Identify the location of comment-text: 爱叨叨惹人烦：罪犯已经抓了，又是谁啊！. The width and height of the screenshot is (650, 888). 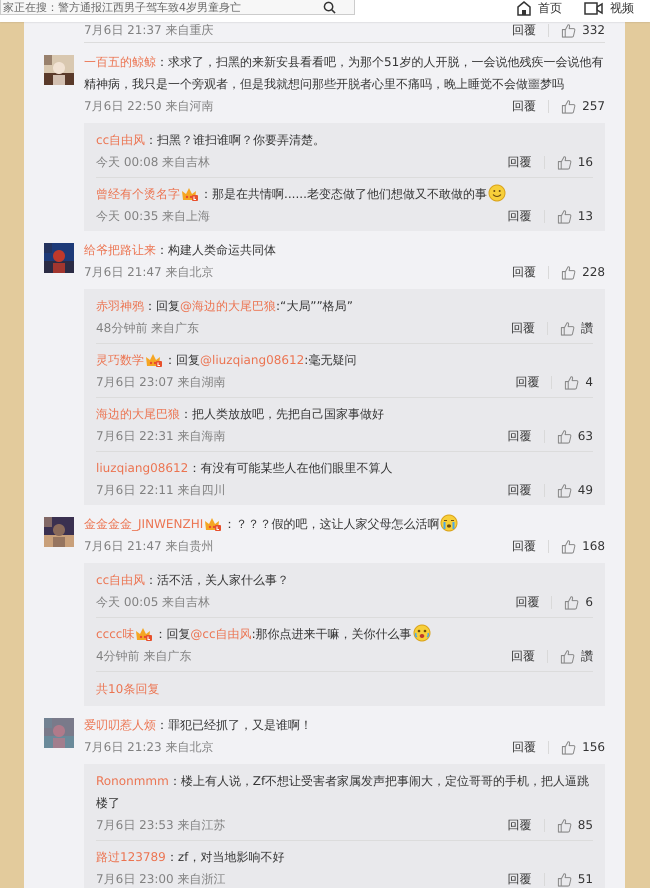
(198, 725).